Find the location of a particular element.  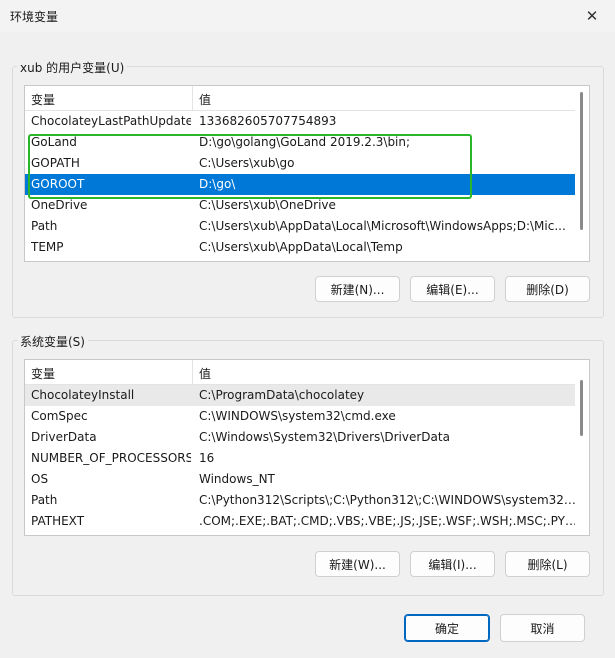

variable-name: NUMBER_OF_PROCESSORS is located at coordinates (111, 458).